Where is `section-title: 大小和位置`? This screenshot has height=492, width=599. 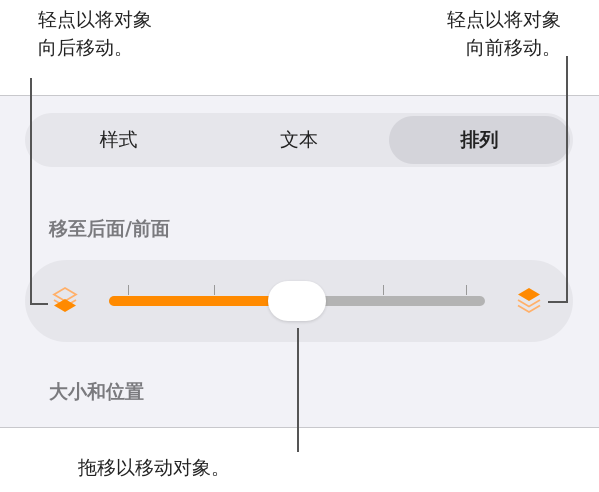
section-title: 大小和位置 is located at coordinates (97, 392).